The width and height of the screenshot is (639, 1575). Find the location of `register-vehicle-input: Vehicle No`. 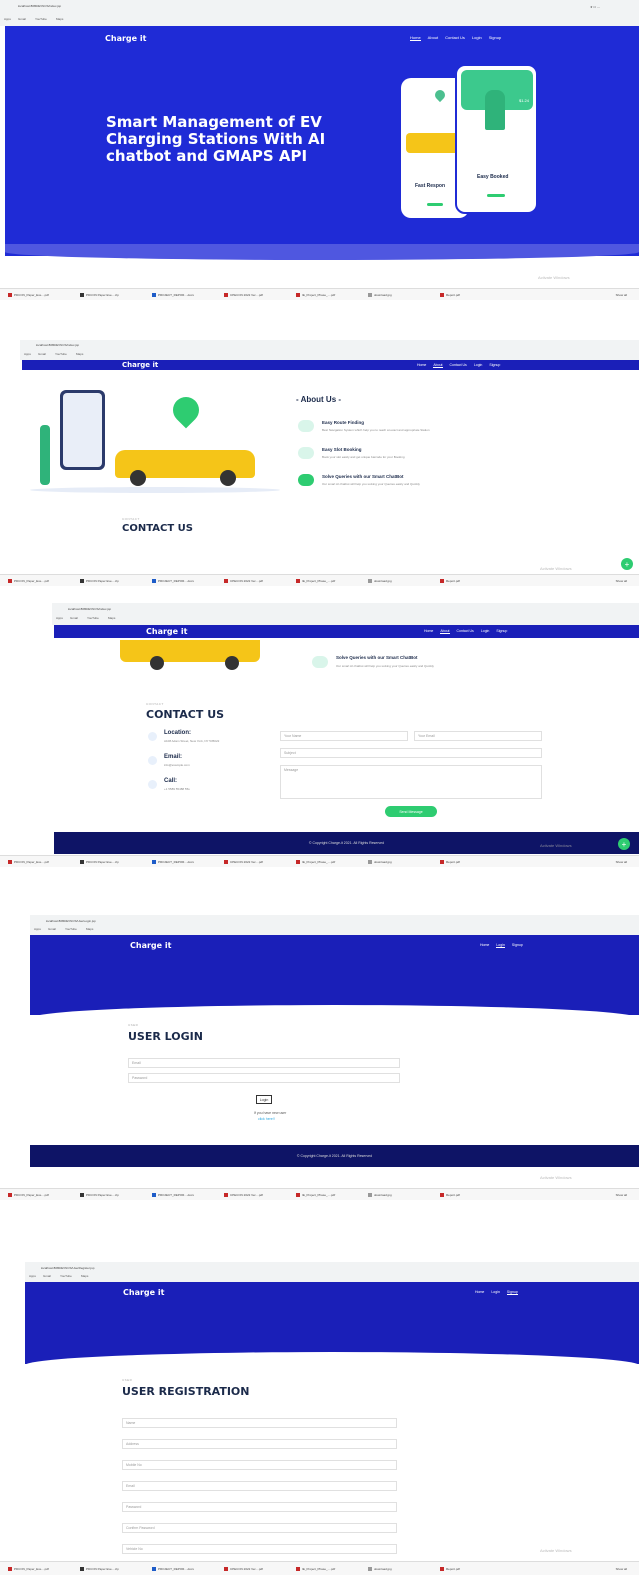

register-vehicle-input: Vehicle No is located at coordinates (259, 1549).